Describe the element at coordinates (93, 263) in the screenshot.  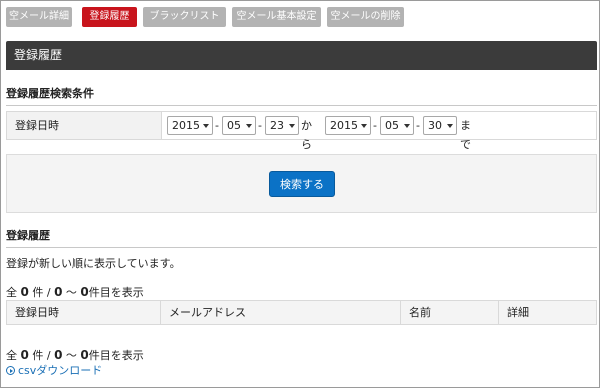
I see `sort-note: 登録が新しい順に表示しています。` at that location.